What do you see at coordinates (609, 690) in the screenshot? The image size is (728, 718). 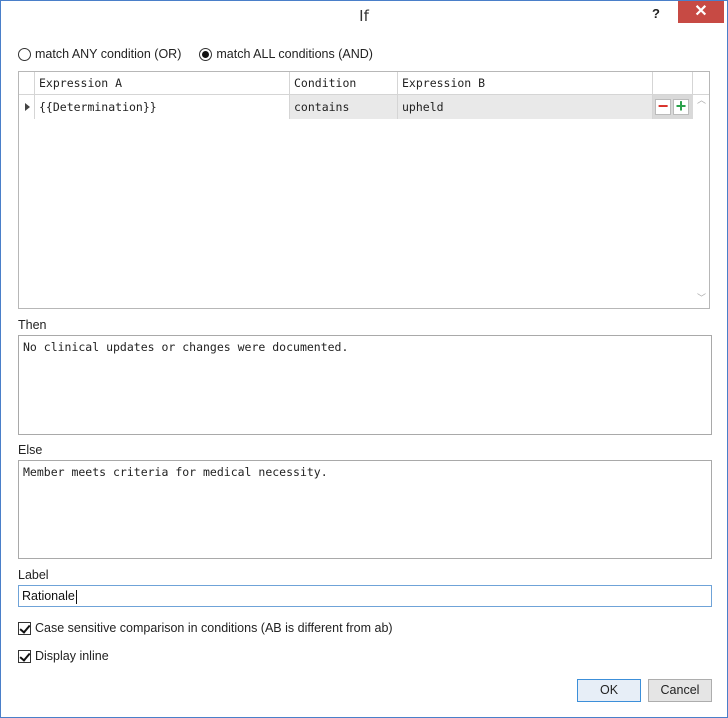 I see `ok-button: OK` at bounding box center [609, 690].